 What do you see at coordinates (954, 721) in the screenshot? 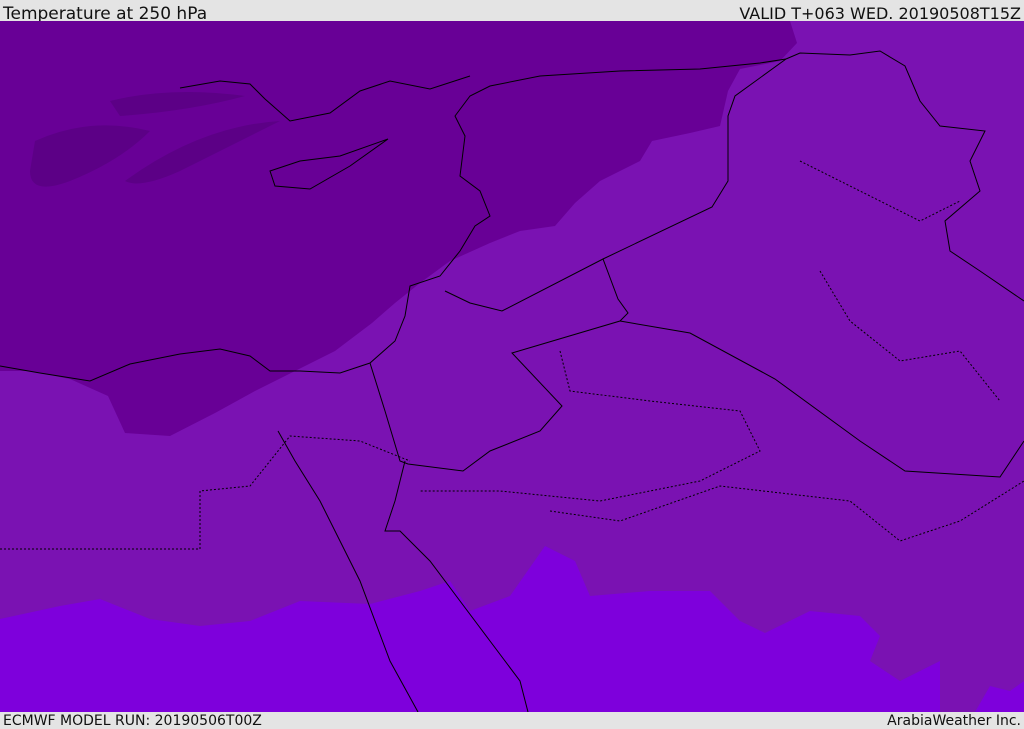
I see `brand-label: ArabiaWeather Inc.` at bounding box center [954, 721].